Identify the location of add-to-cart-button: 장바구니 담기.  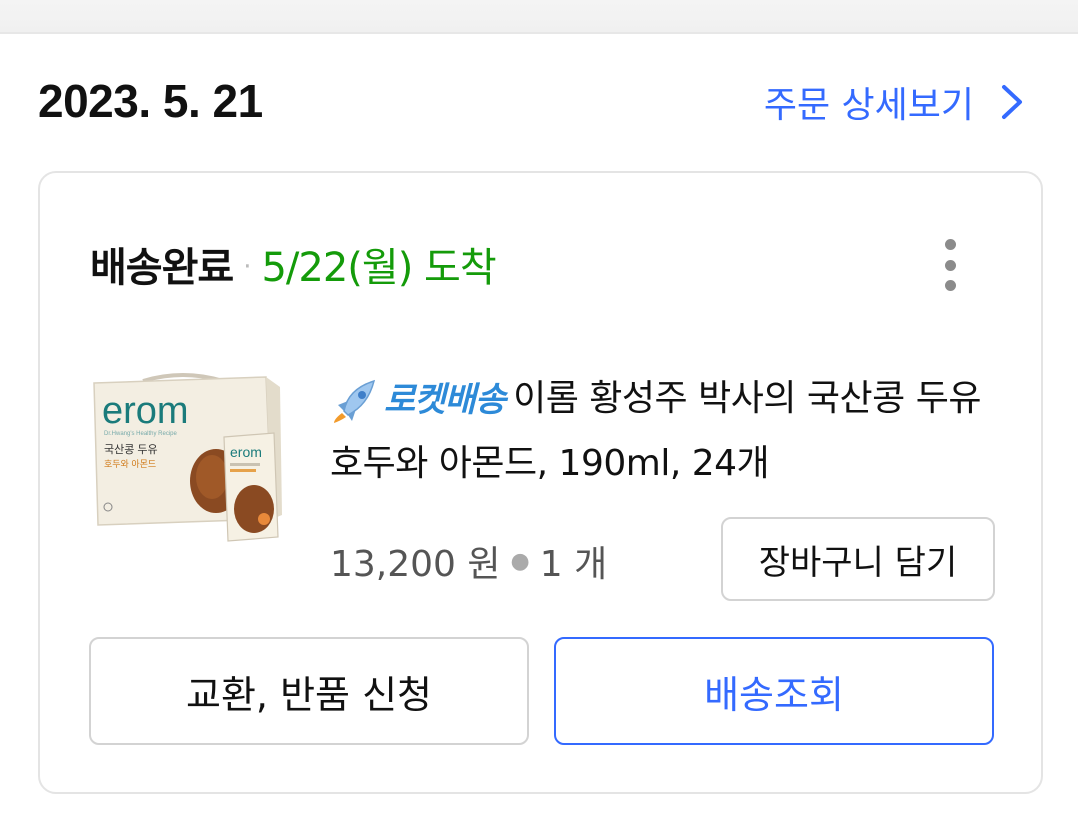
(858, 559).